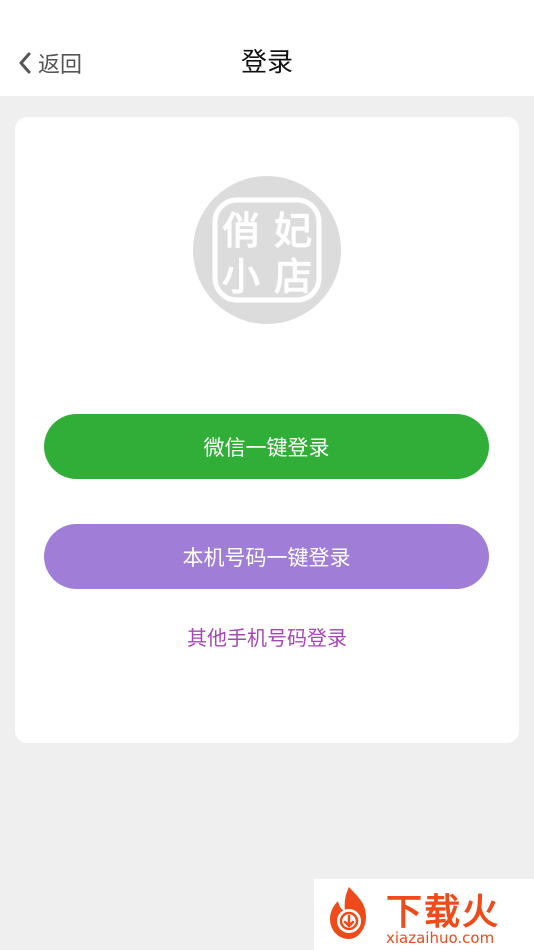  I want to click on nav-header: 返回 登录, so click(267, 48).